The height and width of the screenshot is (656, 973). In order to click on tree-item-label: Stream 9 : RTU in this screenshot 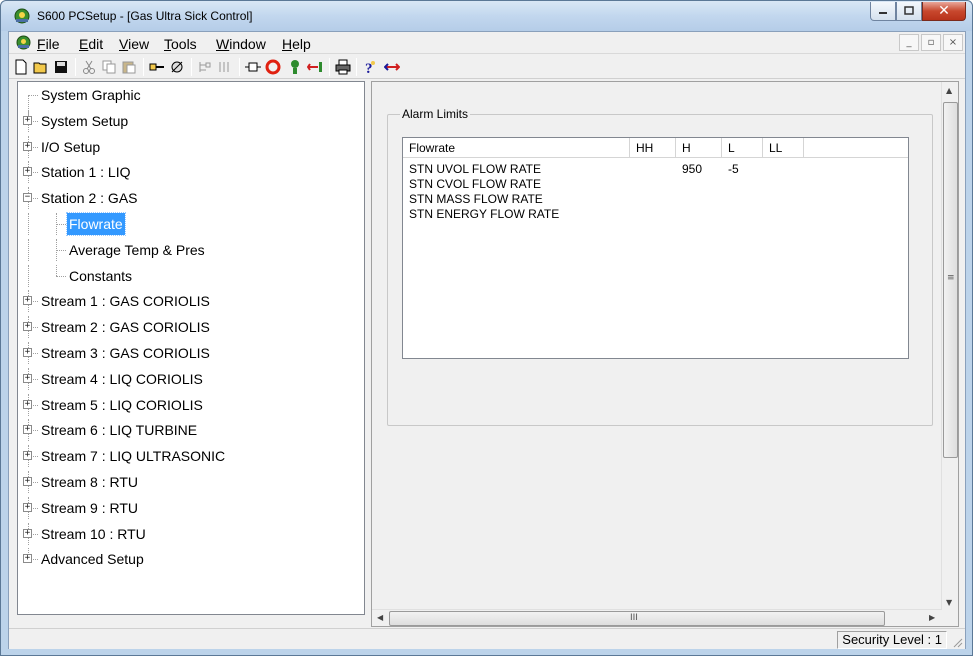, I will do `click(89, 508)`.